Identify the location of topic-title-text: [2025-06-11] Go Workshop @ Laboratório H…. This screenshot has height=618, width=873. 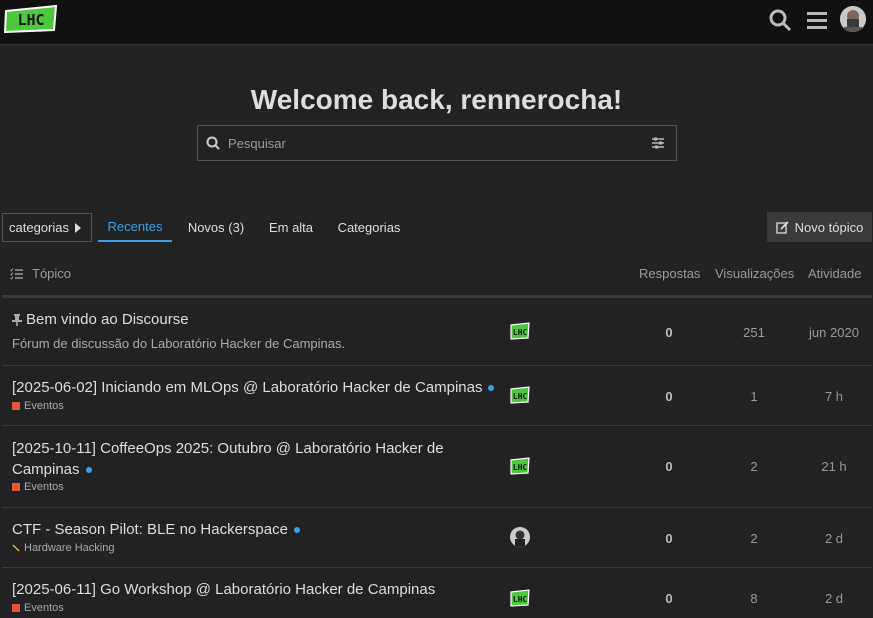
(224, 589).